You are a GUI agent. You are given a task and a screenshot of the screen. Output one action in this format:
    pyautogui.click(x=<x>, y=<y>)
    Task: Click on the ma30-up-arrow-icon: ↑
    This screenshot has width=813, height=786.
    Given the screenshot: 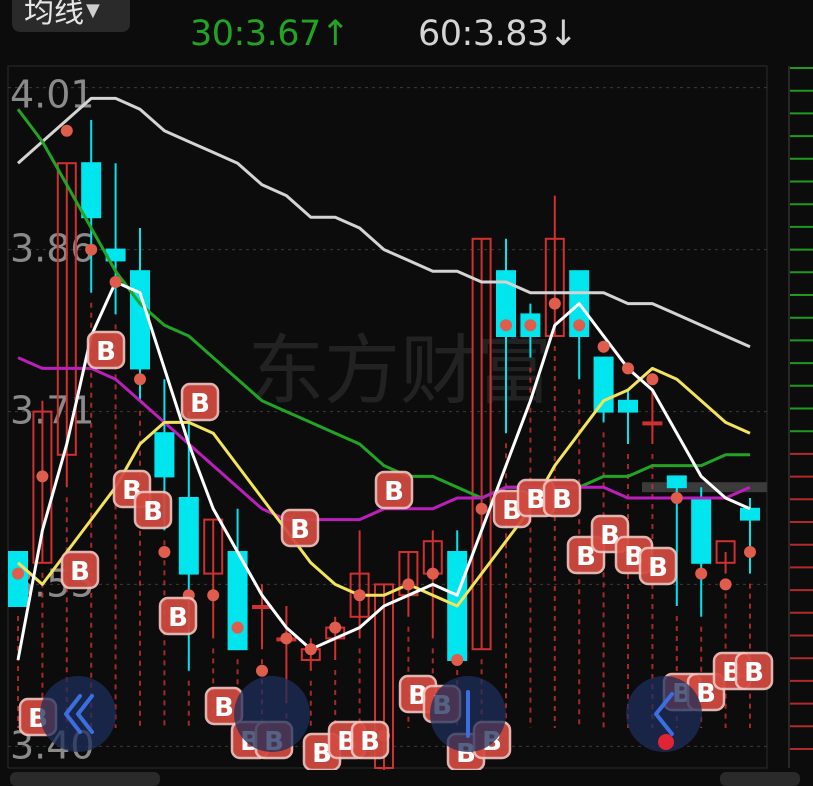 What is the action you would take?
    pyautogui.click(x=335, y=34)
    